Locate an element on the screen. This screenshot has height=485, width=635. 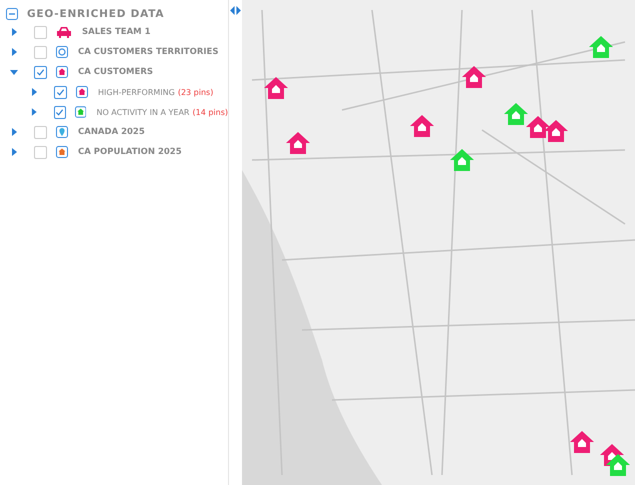
layer-label: HIGH-PERFORMING (23 pins) is located at coordinates (156, 92).